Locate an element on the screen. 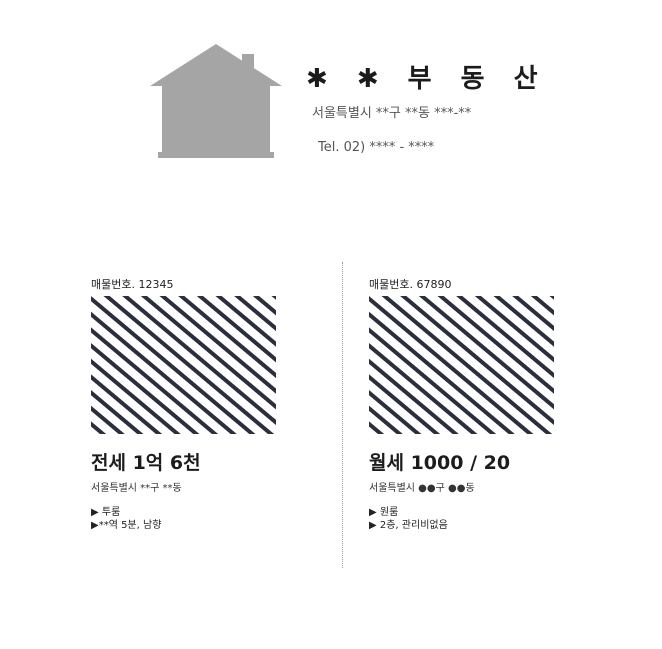 The image size is (662, 649). listing-price: 전세 1억 6천 is located at coordinates (146, 463).